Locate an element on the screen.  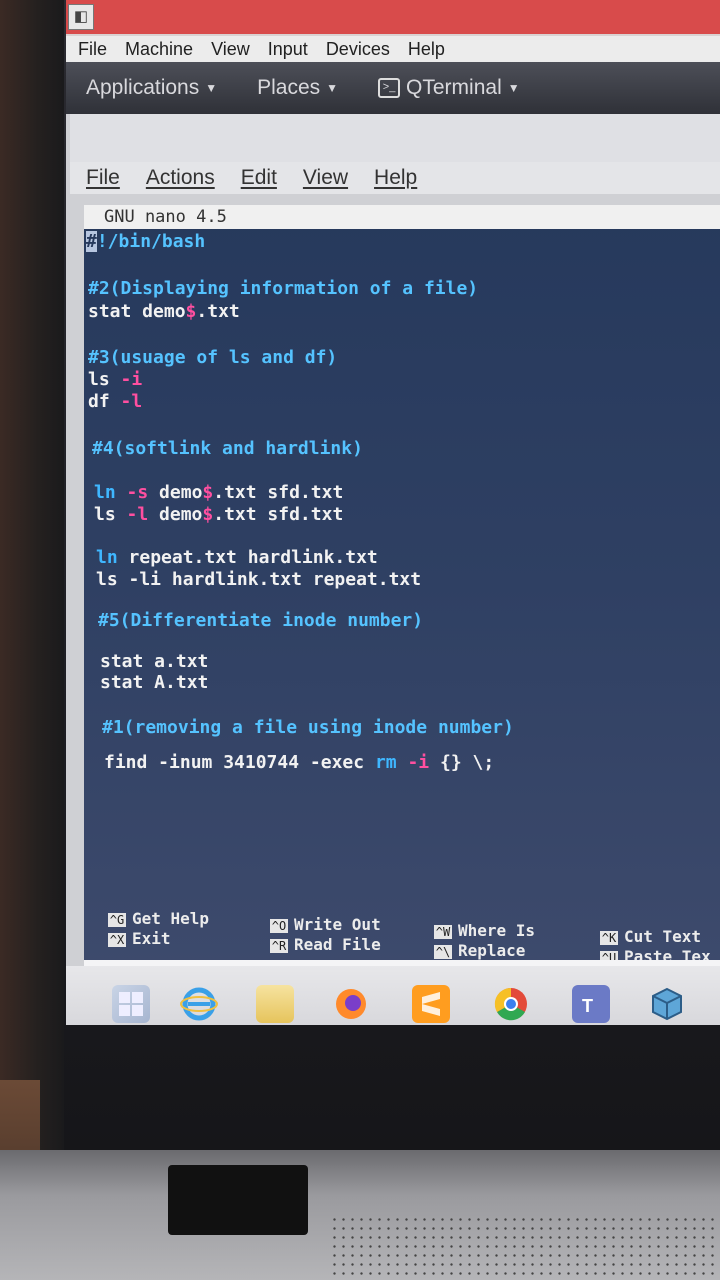
qterminal-menu-view: View is located at coordinates (325, 178).